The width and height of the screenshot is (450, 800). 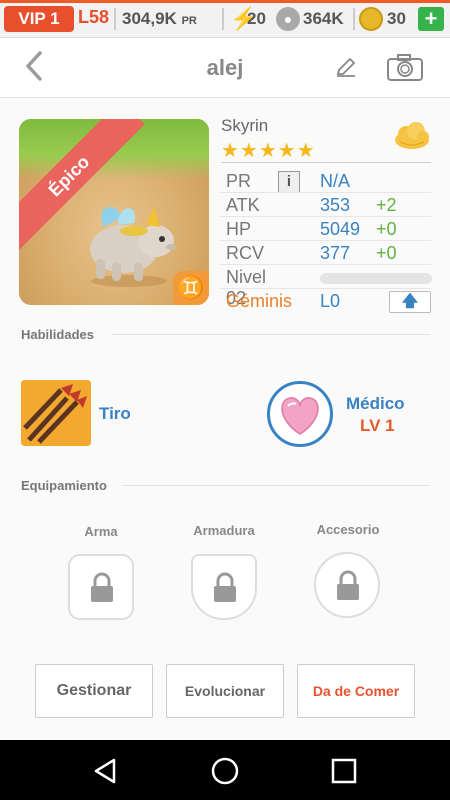 What do you see at coordinates (348, 529) in the screenshot?
I see `accessory-label: Accesorio` at bounding box center [348, 529].